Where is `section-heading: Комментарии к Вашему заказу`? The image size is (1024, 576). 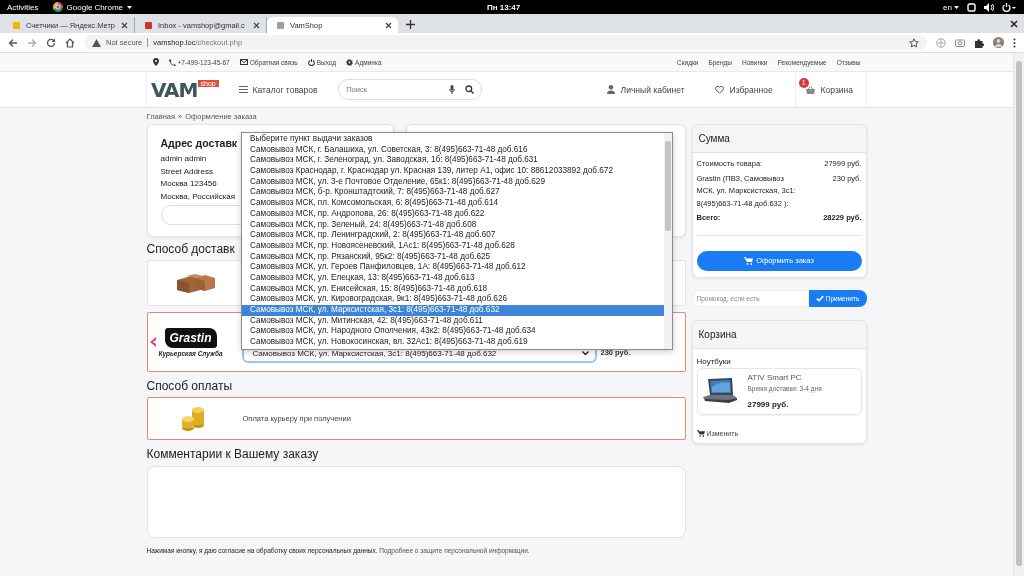 section-heading: Комментарии к Вашему заказу is located at coordinates (232, 454).